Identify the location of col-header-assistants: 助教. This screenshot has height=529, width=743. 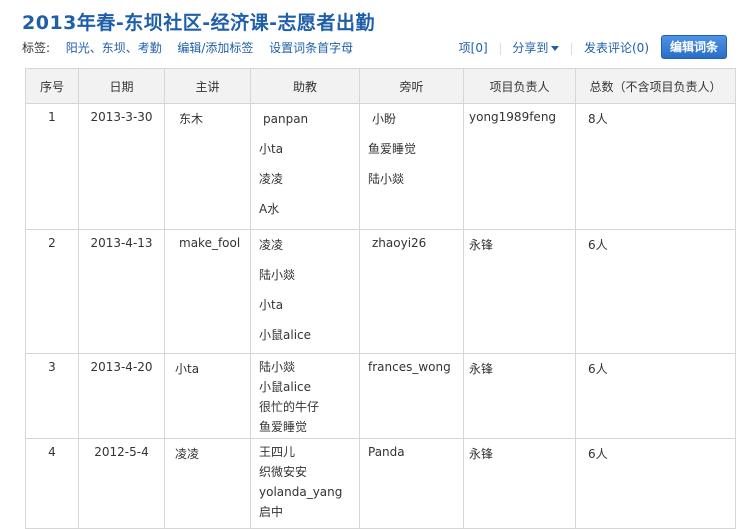
(305, 86).